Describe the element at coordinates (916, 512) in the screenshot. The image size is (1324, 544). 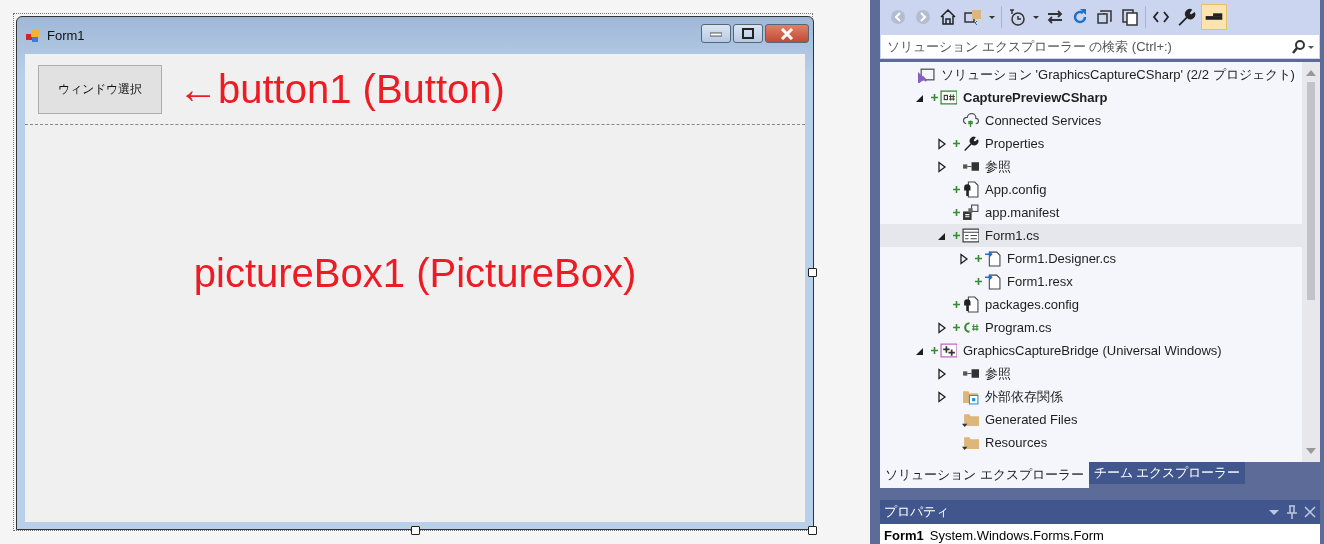
I see `panel-title: プロパティ` at that location.